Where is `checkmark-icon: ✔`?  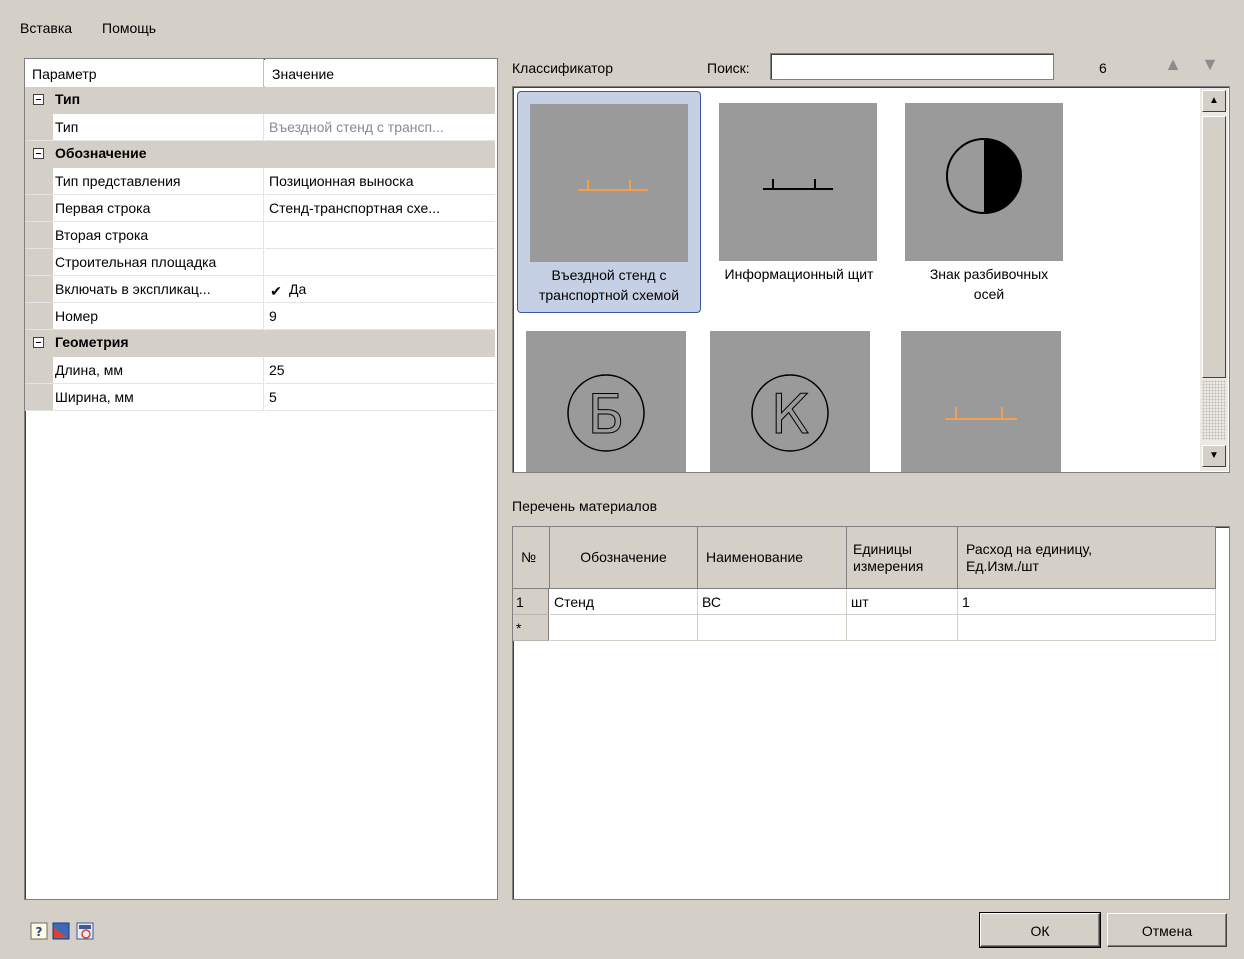 checkmark-icon: ✔ is located at coordinates (276, 291).